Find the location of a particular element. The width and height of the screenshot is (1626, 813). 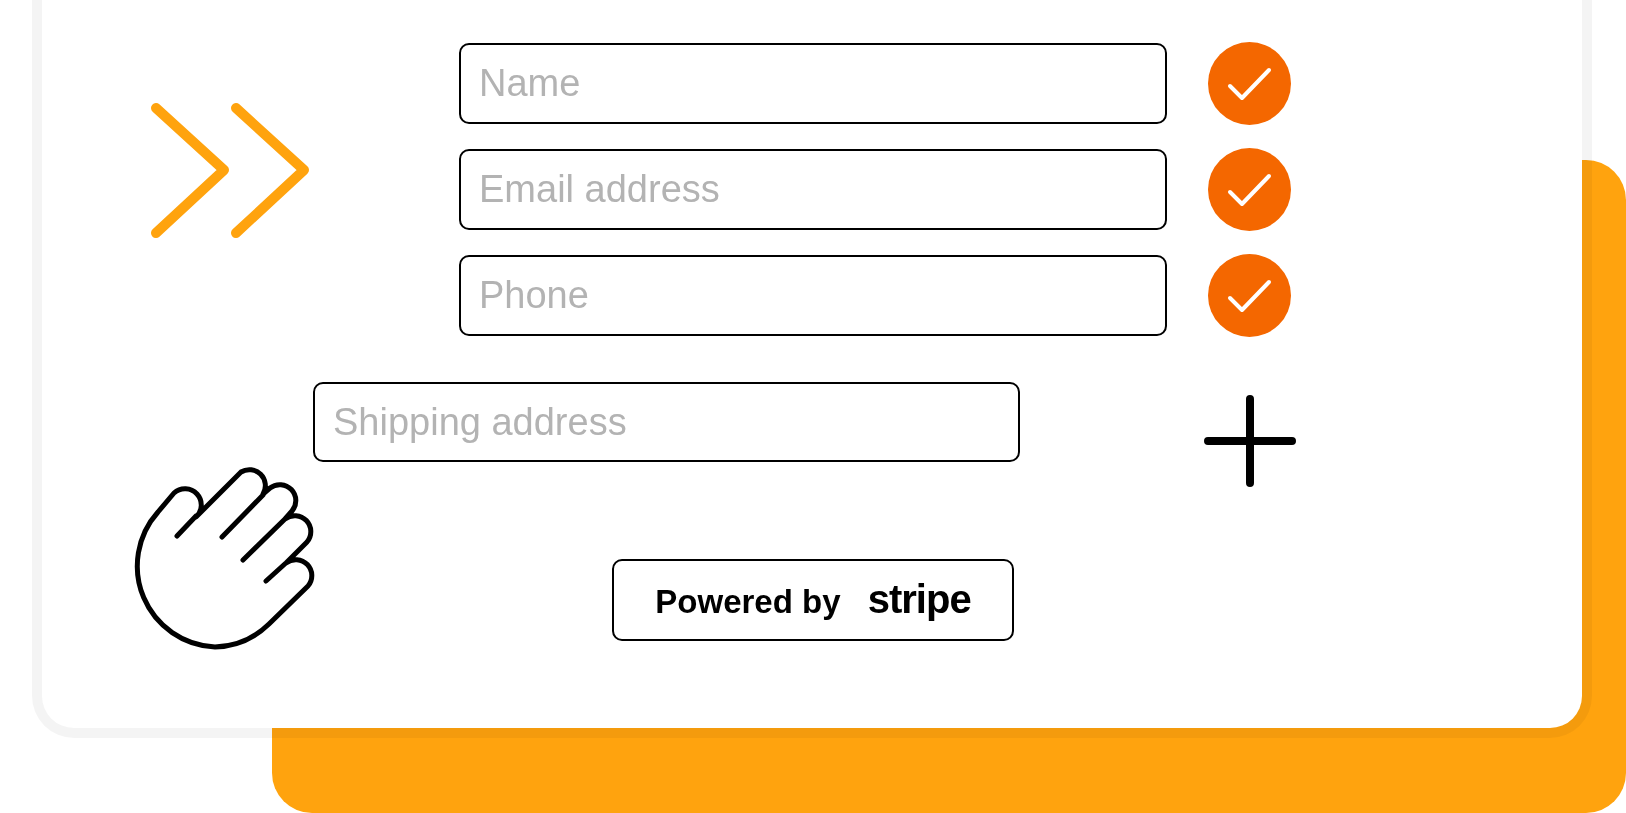

powered-by-badge: Powered by stripe is located at coordinates (813, 600).